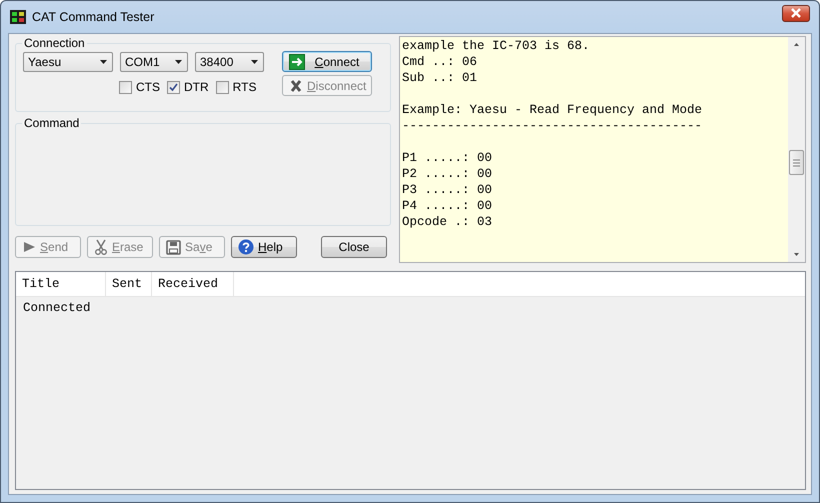 The width and height of the screenshot is (820, 503). What do you see at coordinates (448, 206) in the screenshot?
I see `text-line: P4 .....: 00` at bounding box center [448, 206].